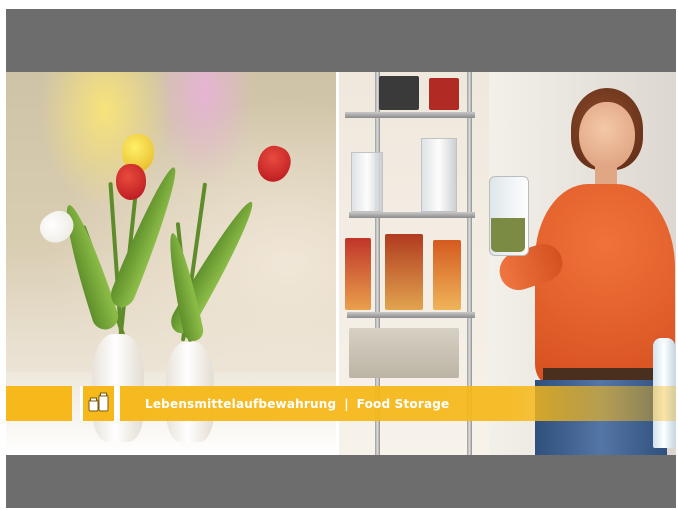  Describe the element at coordinates (241, 403) in the screenshot. I see `caption-german: Lebensmittelaufbewahrung` at that location.